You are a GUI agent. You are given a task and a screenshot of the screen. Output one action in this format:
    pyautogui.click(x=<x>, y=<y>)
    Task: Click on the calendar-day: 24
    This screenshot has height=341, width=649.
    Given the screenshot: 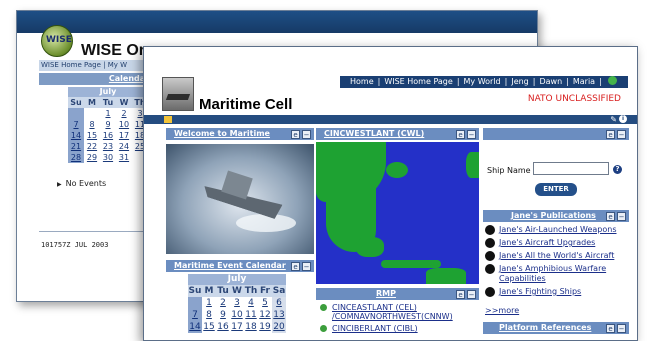 What is the action you would take?
    pyautogui.click(x=124, y=146)
    